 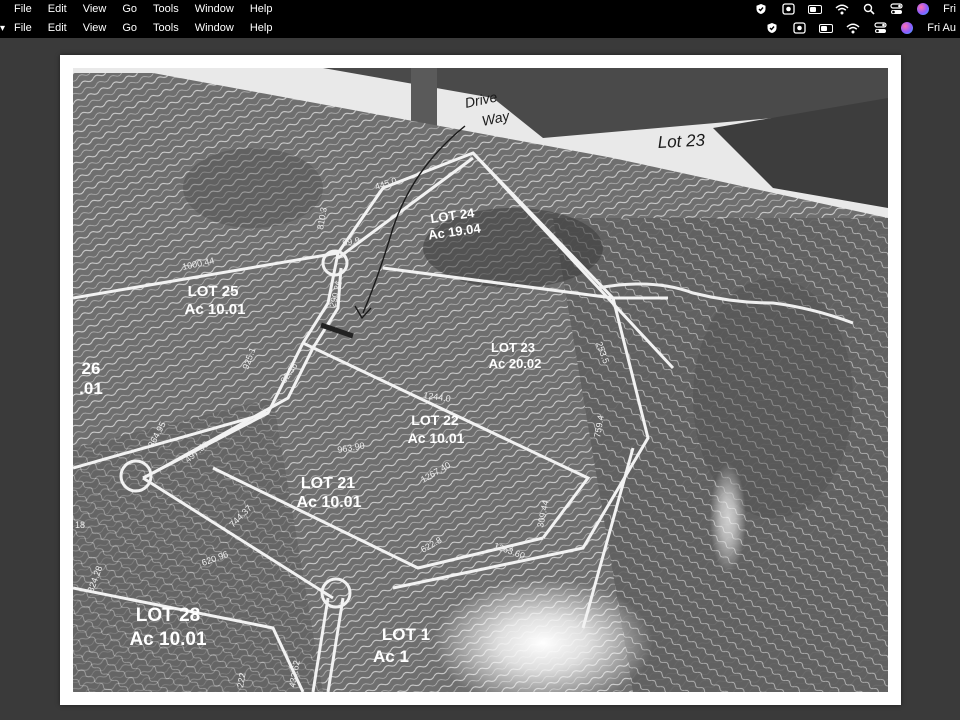 I want to click on lot-area: Ac 20.02, so click(x=515, y=363).